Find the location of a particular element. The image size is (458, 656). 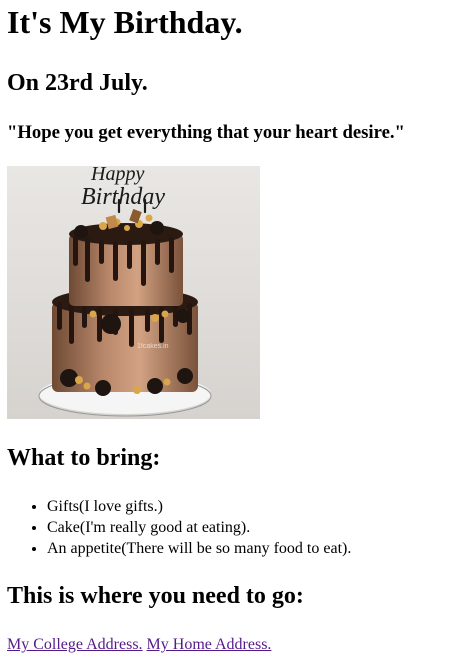

topper-text-happy: Happy is located at coordinates (117, 175).